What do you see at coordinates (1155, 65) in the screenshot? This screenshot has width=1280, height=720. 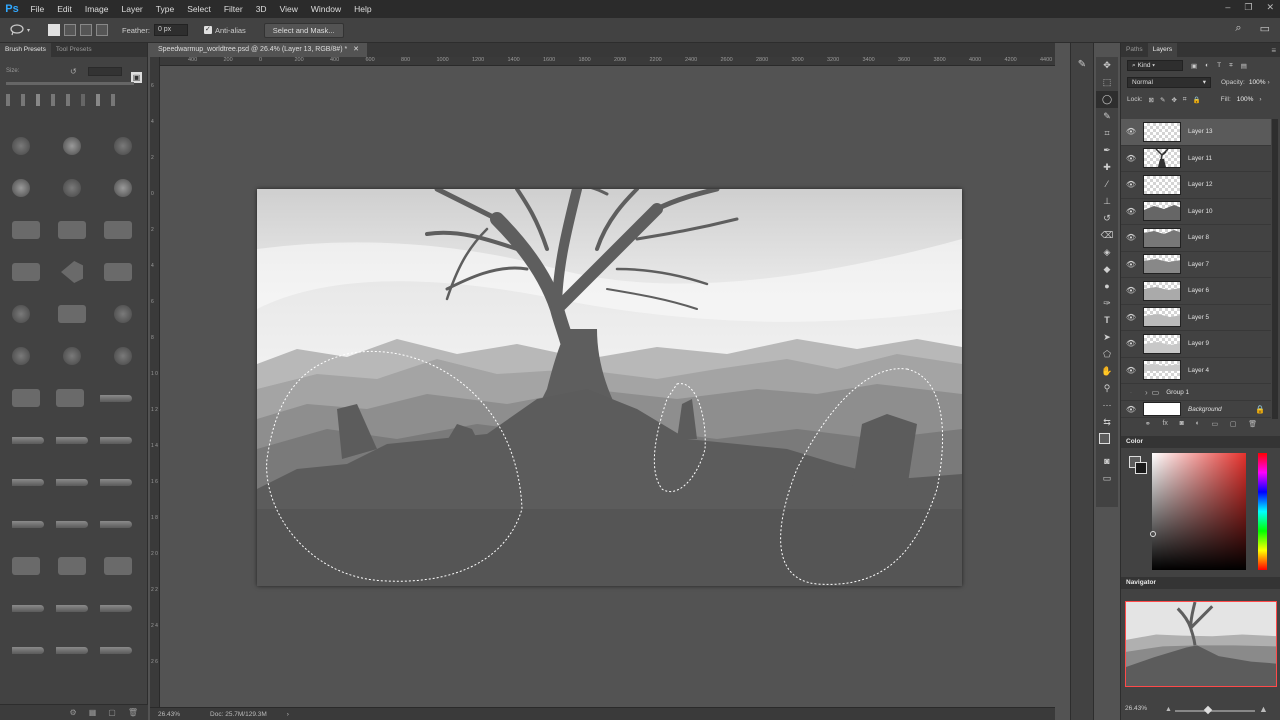 I see `layer-filter-select: ⌕ Kind ▾` at bounding box center [1155, 65].